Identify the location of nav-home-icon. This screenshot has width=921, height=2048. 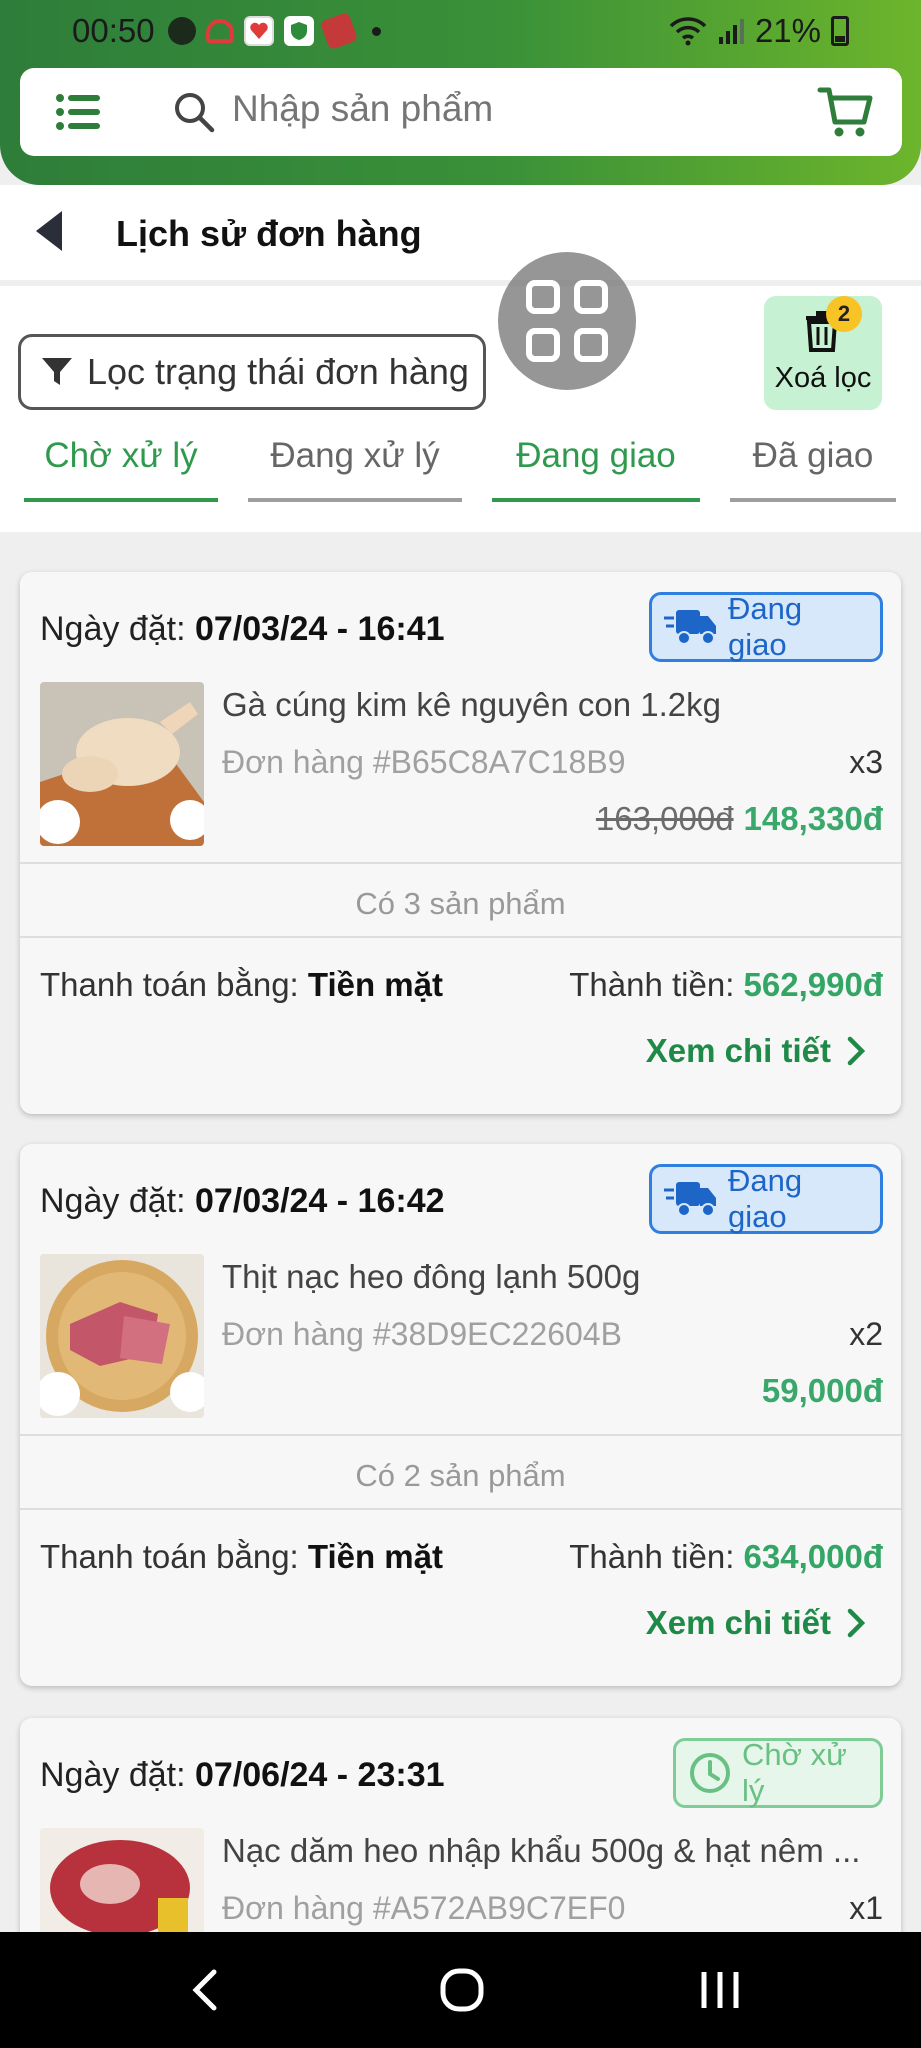
(462, 1990).